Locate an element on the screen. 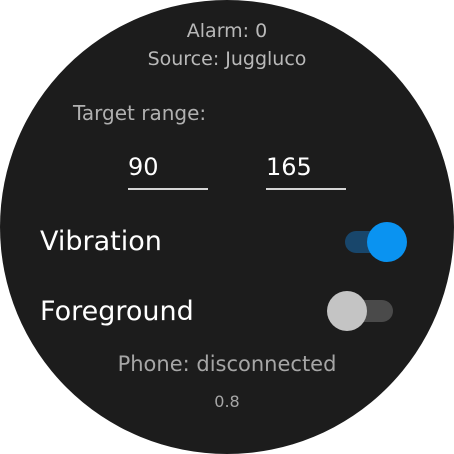 This screenshot has width=454, height=454. foreground-label: Foreground is located at coordinates (117, 311).